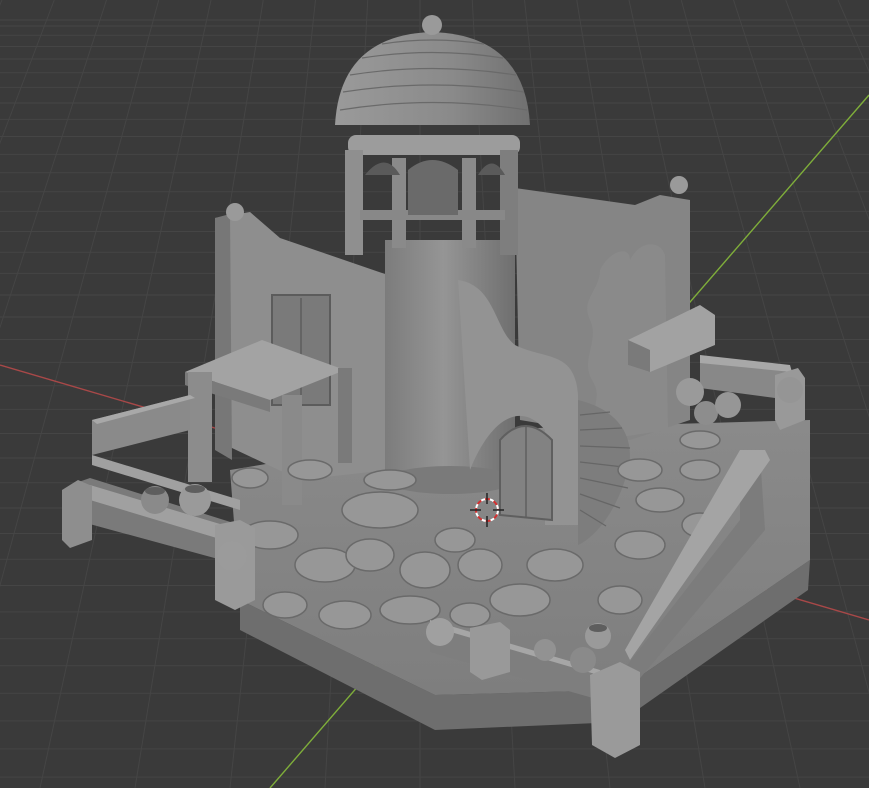  I want to click on wall-finial-left, so click(235, 212).